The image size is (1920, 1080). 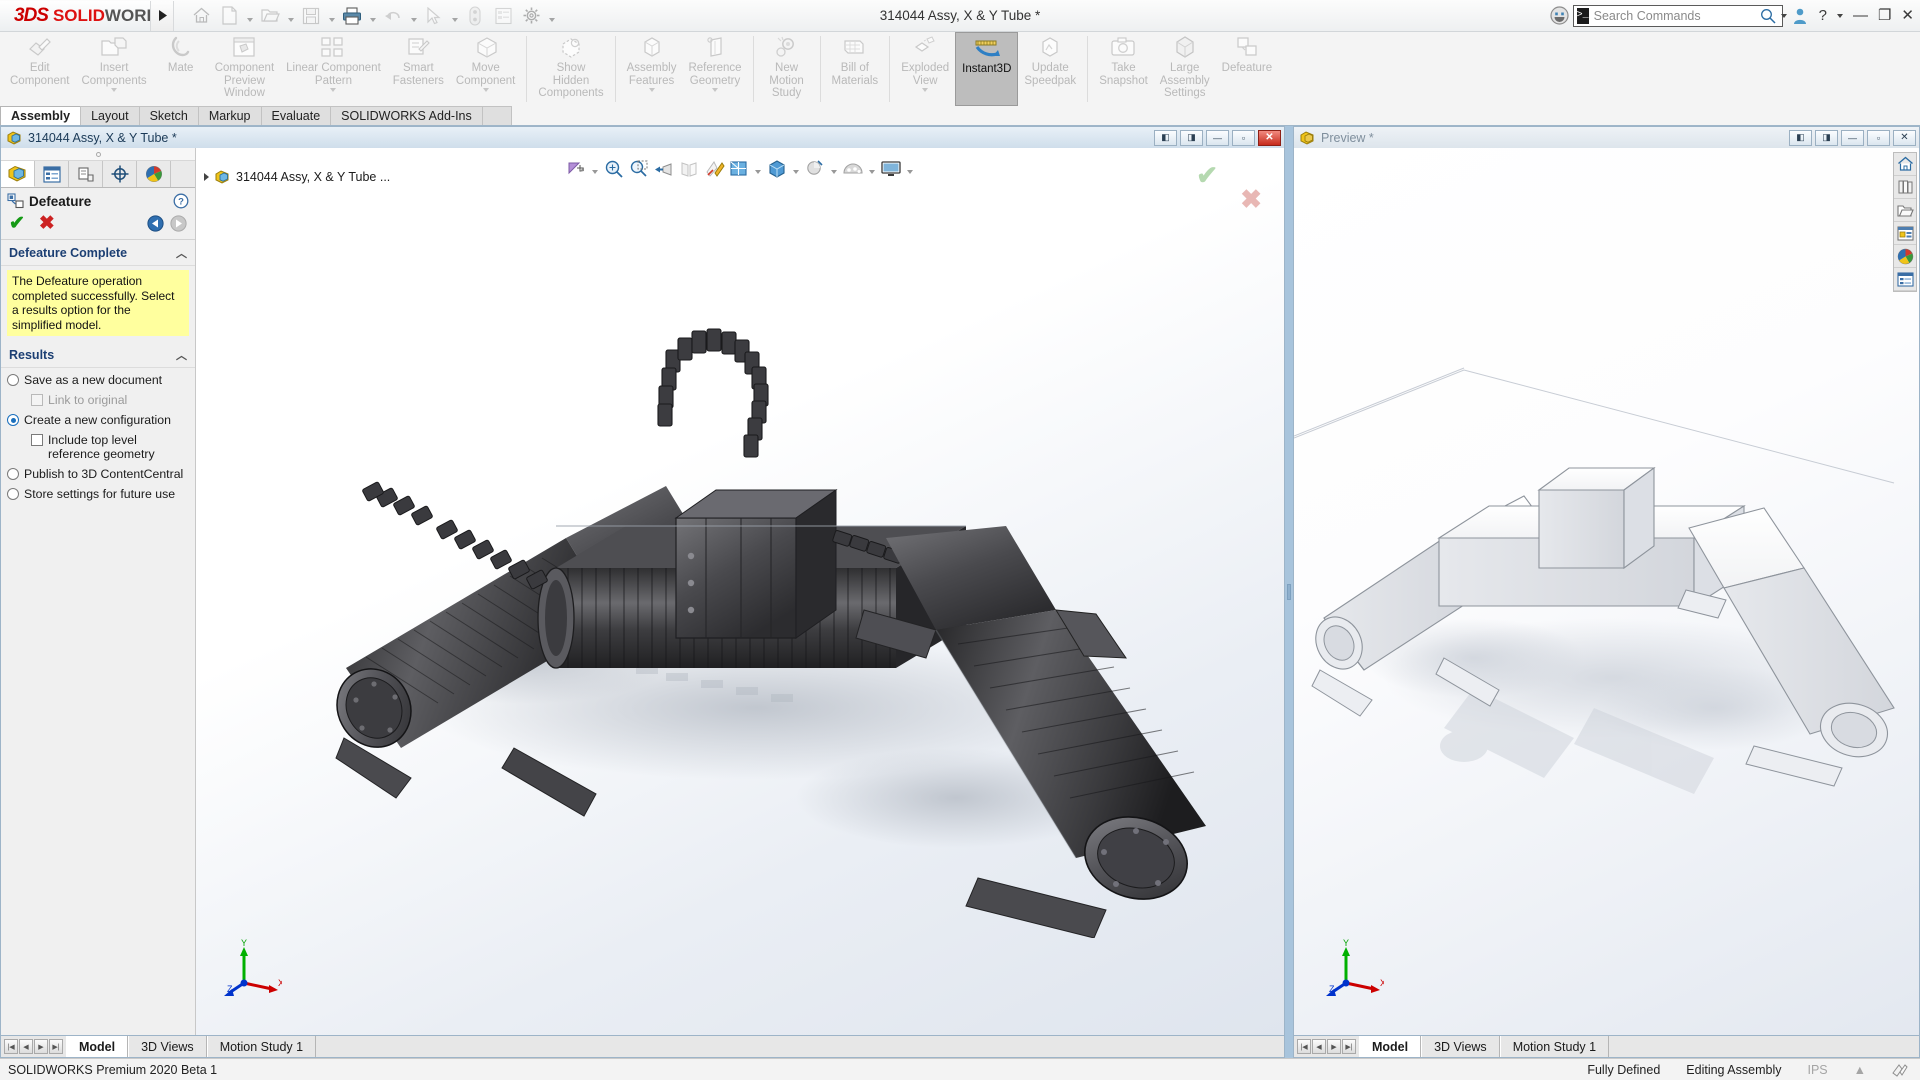 What do you see at coordinates (1674, 15) in the screenshot?
I see `search-input` at bounding box center [1674, 15].